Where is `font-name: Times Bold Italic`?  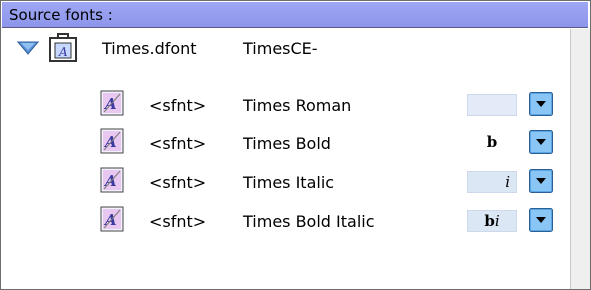 font-name: Times Bold Italic is located at coordinates (309, 221).